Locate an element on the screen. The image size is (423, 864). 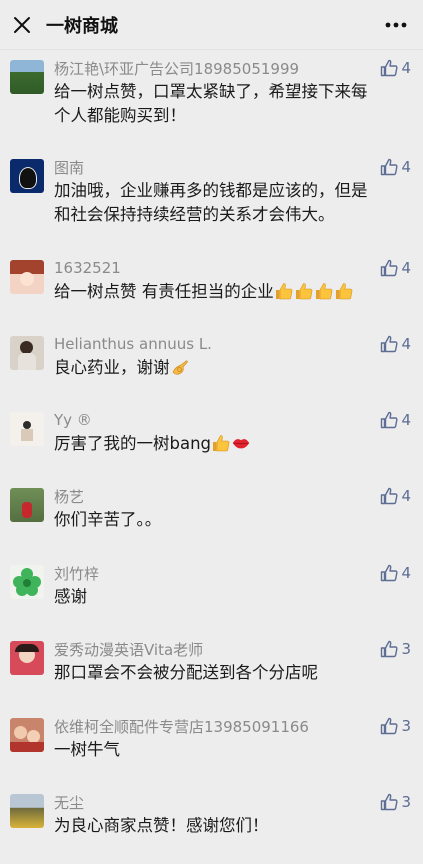
commenter-name: 1632521 is located at coordinates (217, 268).